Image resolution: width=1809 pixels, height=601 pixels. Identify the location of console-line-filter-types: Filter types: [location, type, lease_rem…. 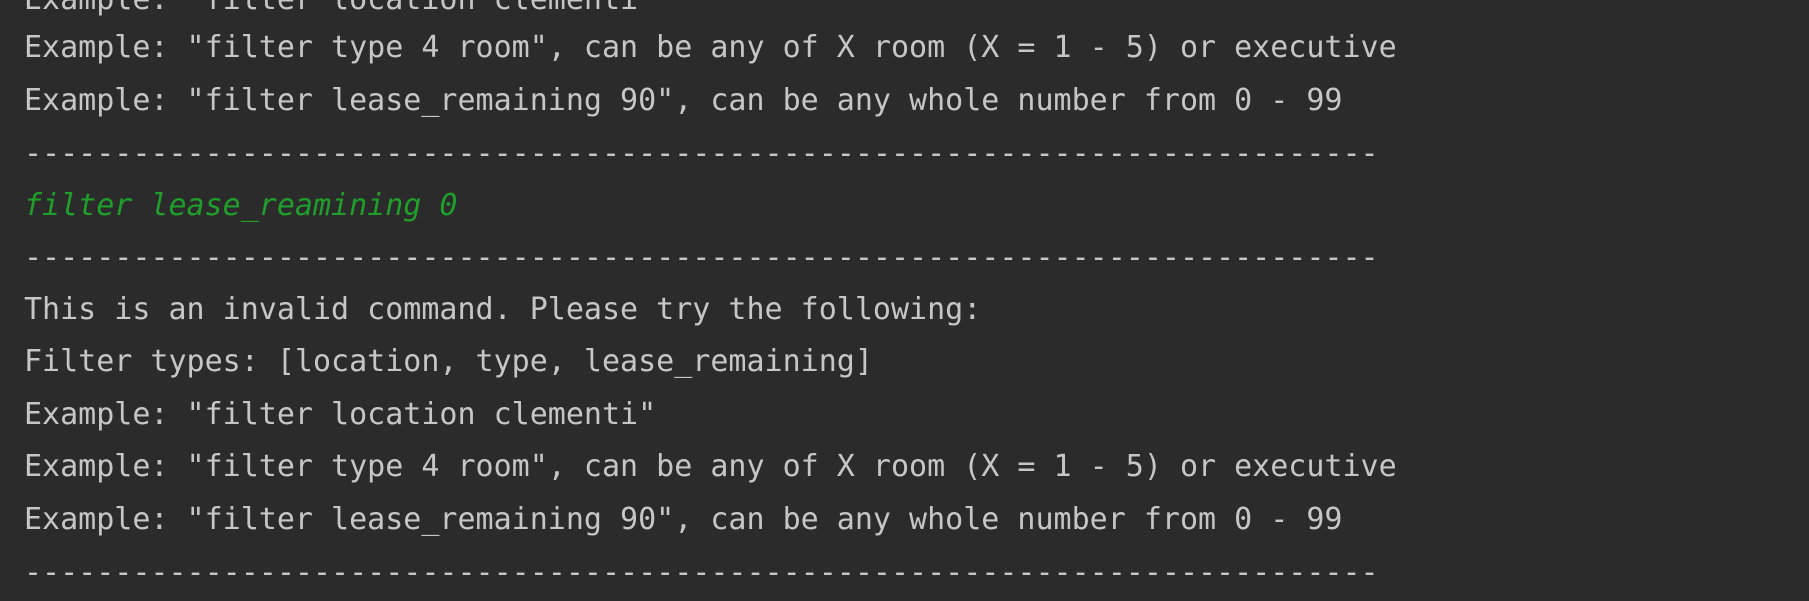
(448, 361).